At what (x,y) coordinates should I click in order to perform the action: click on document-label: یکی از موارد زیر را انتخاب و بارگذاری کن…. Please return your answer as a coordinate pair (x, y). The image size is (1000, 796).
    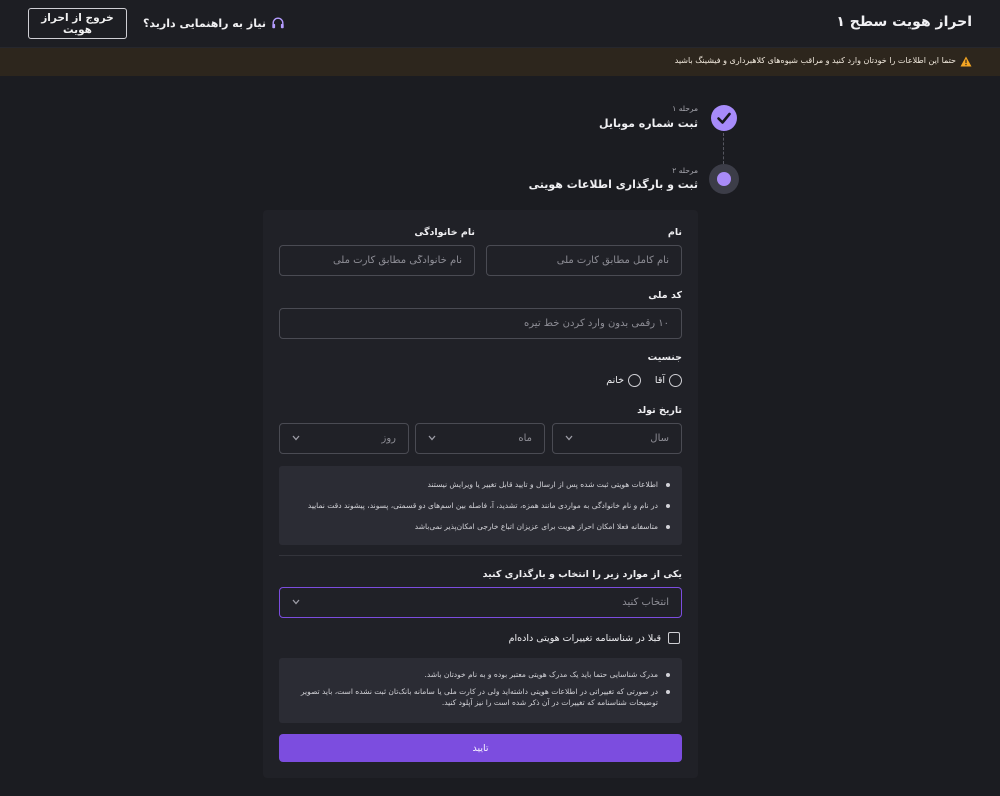
    Looking at the image, I should click on (582, 574).